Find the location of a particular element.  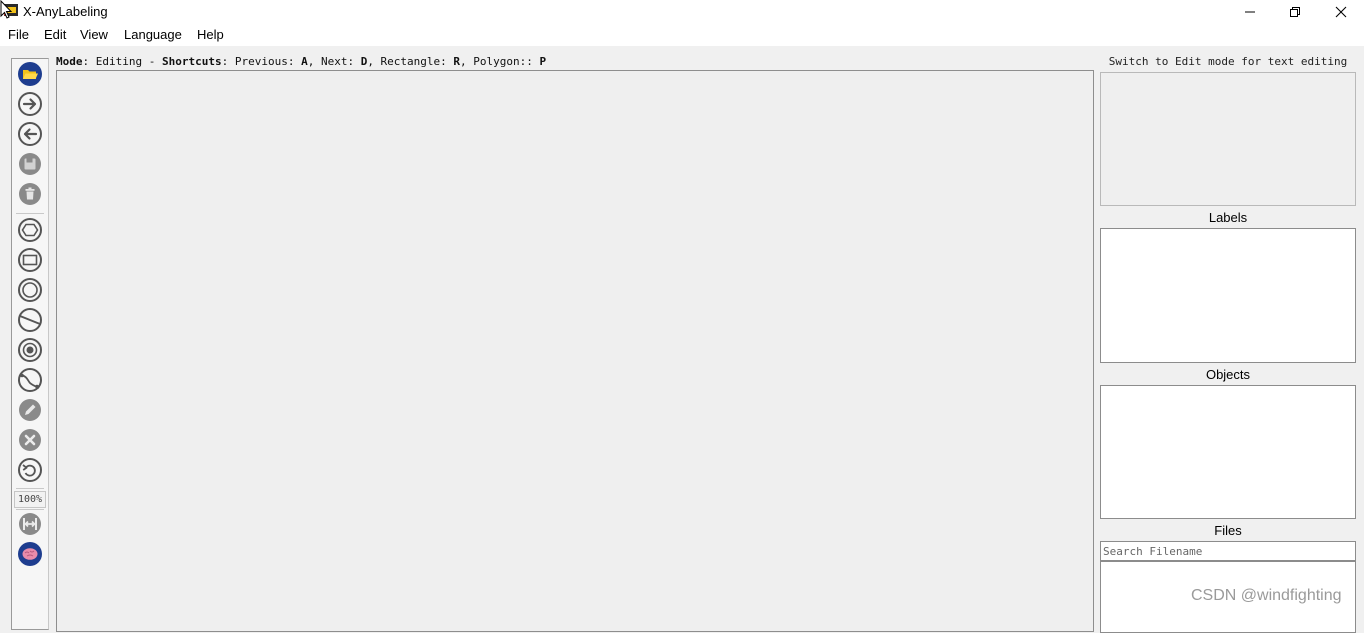

create-line-button is located at coordinates (30, 320).